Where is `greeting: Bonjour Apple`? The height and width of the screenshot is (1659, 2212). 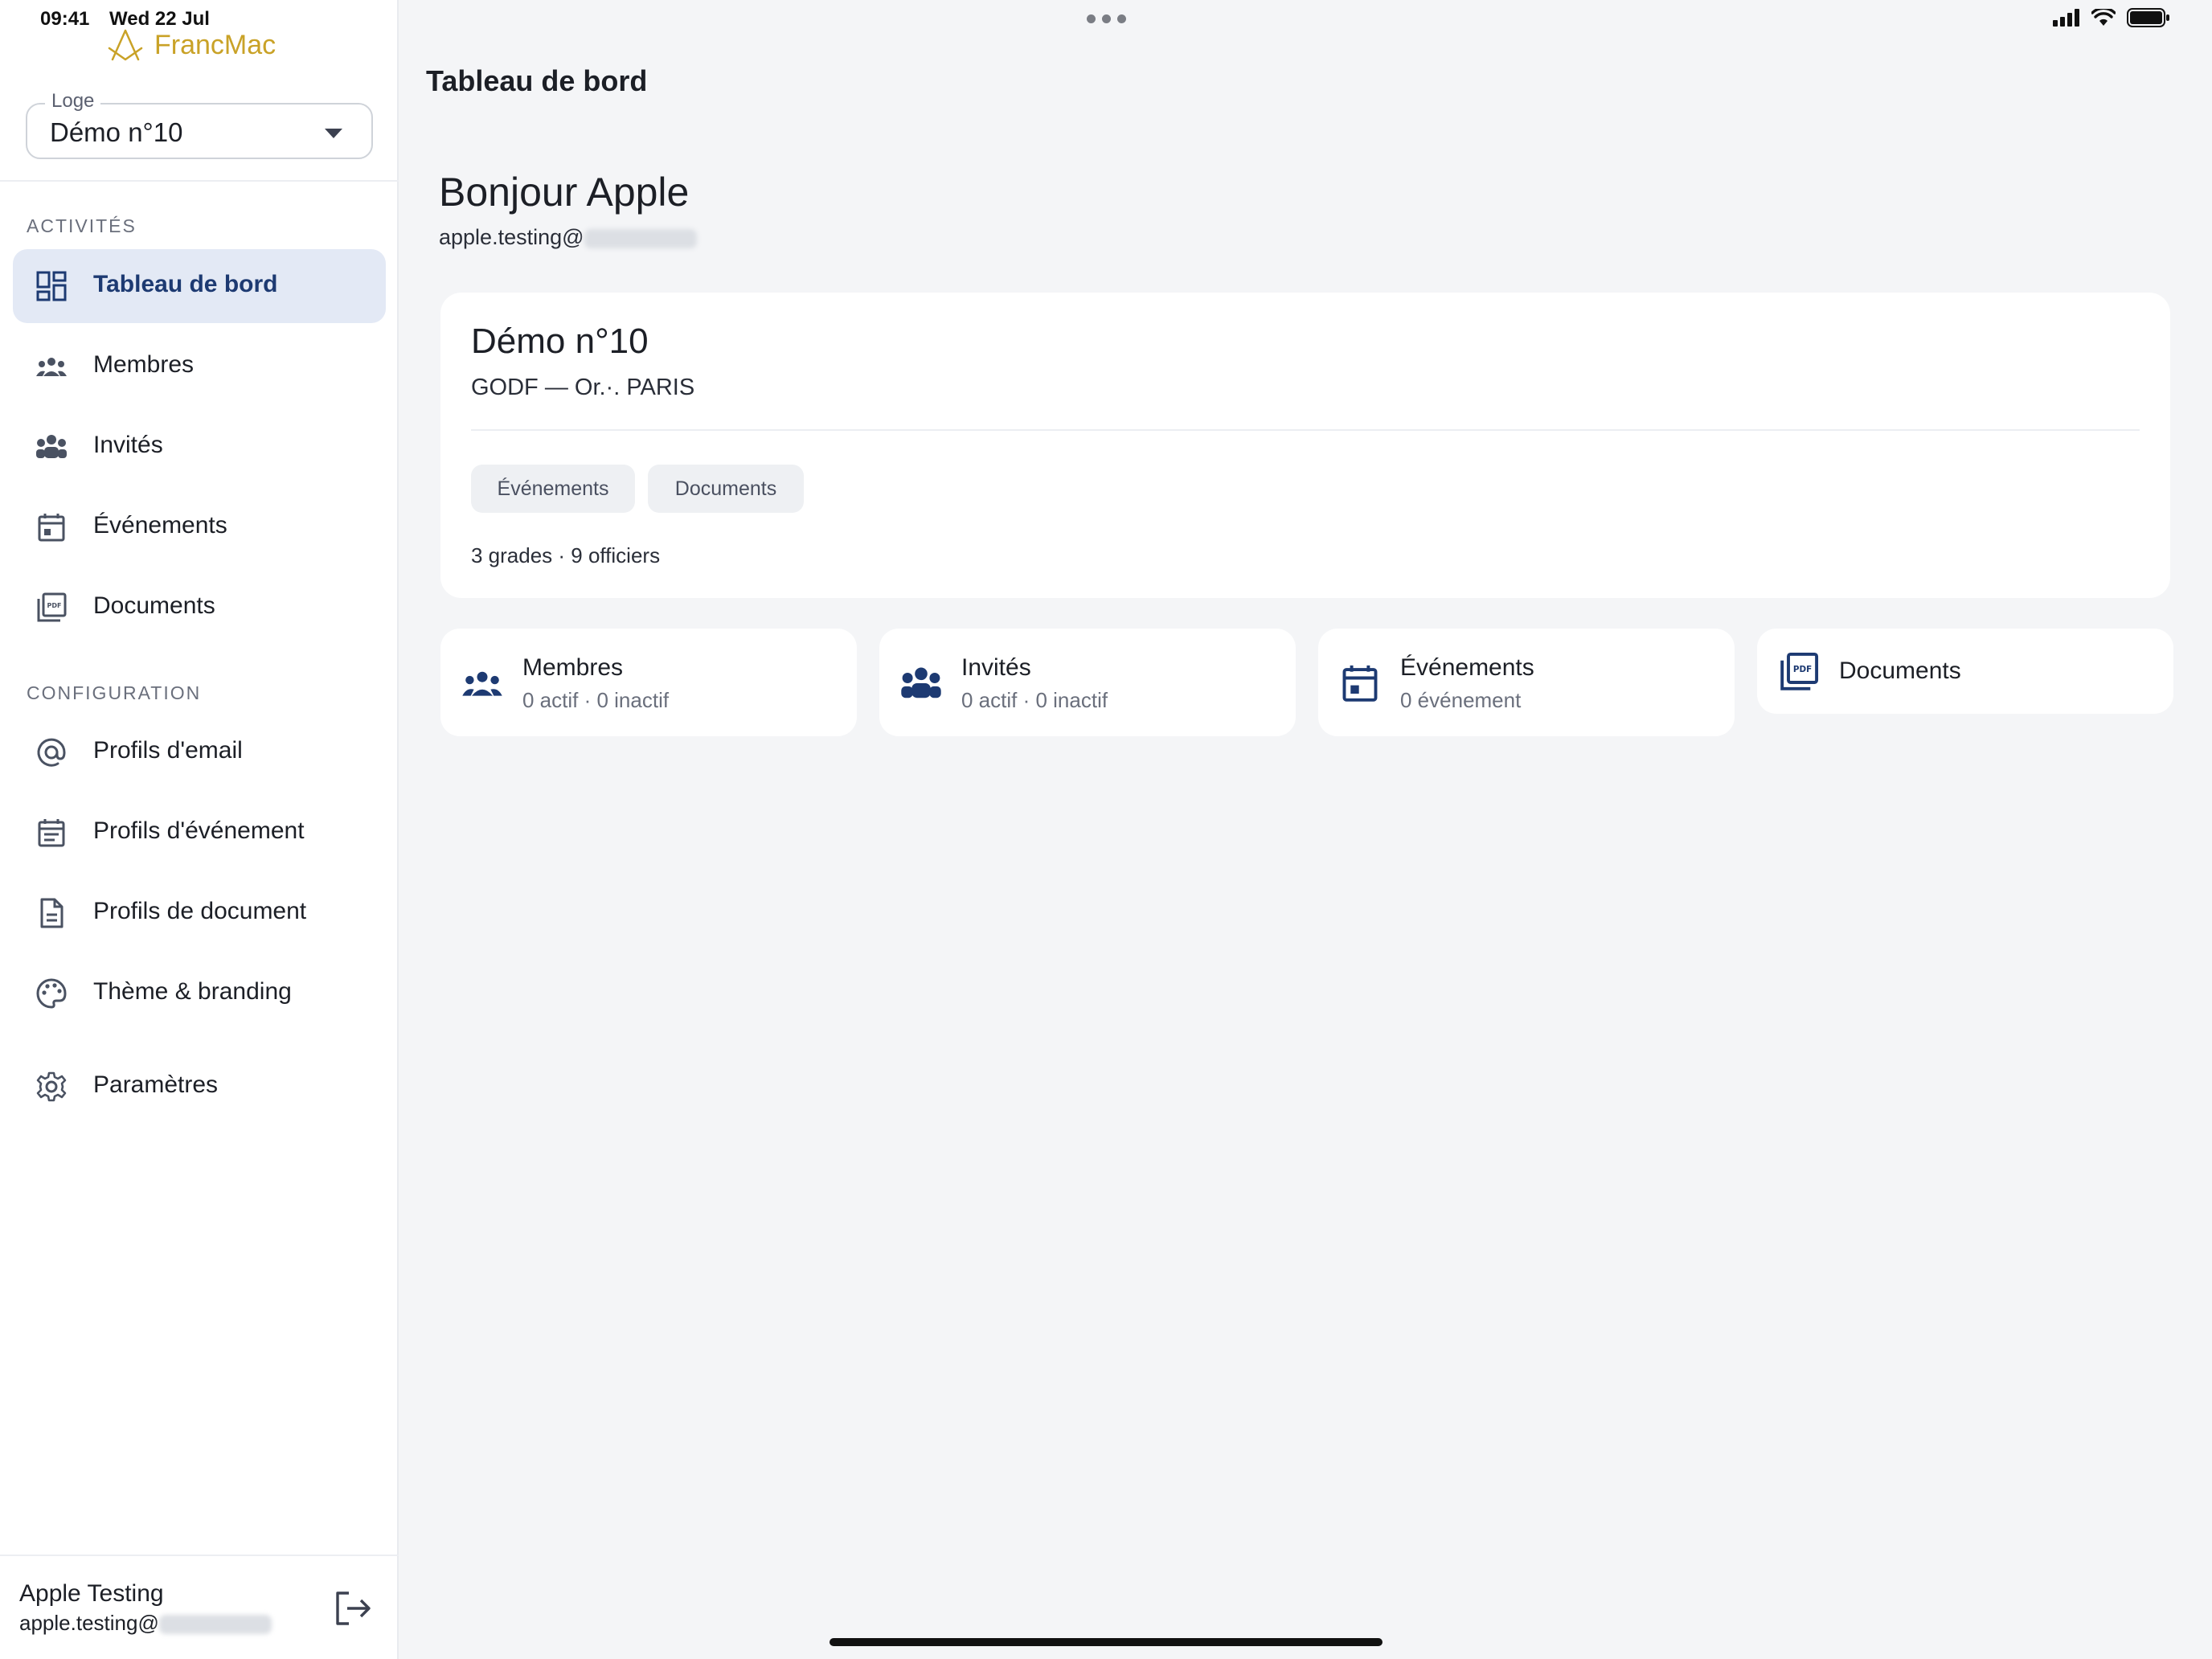 greeting: Bonjour Apple is located at coordinates (564, 192).